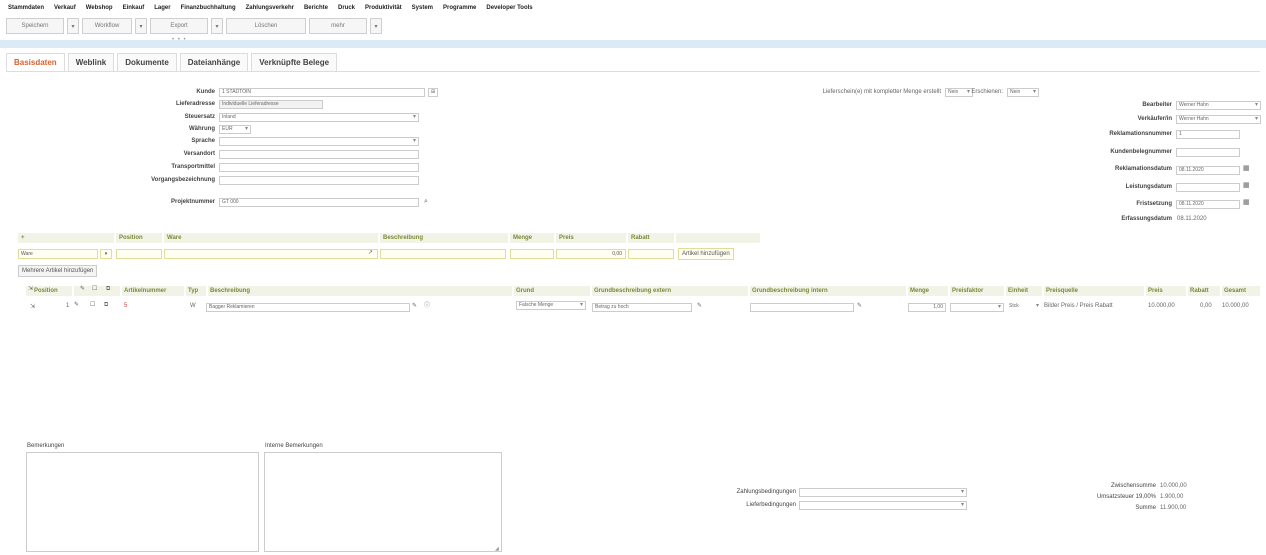 The height and width of the screenshot is (555, 1266). What do you see at coordinates (427, 306) in the screenshot?
I see `row-info-icon: ⓘ` at bounding box center [427, 306].